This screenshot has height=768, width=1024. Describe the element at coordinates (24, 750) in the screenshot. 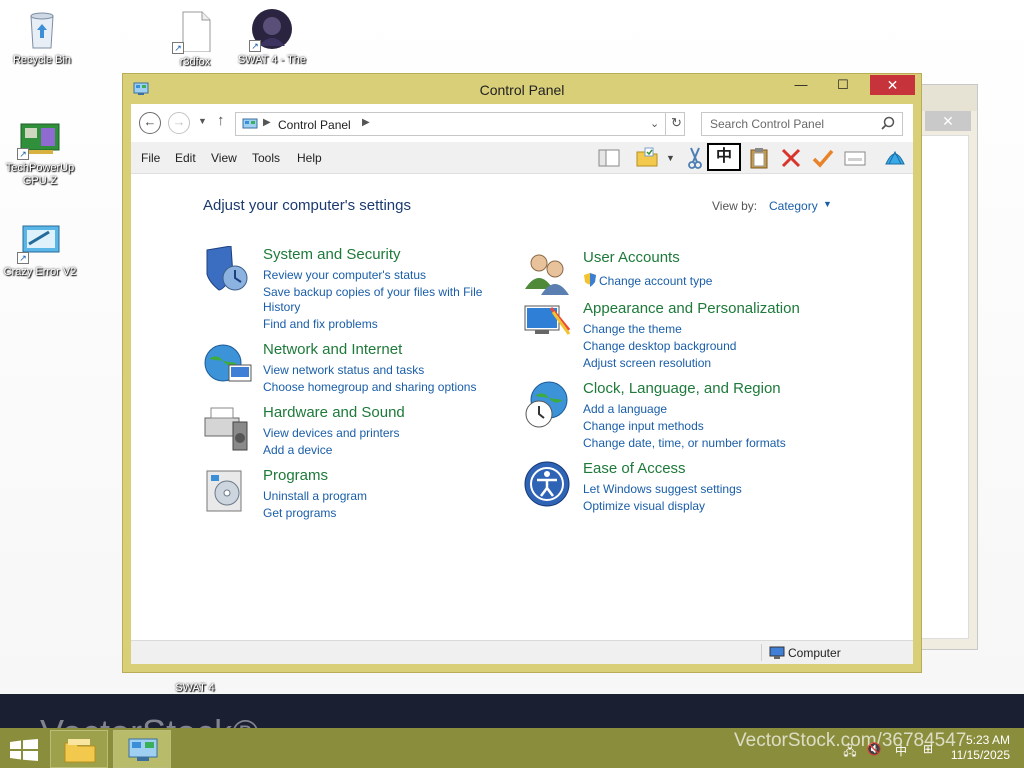

I see `start-button` at that location.